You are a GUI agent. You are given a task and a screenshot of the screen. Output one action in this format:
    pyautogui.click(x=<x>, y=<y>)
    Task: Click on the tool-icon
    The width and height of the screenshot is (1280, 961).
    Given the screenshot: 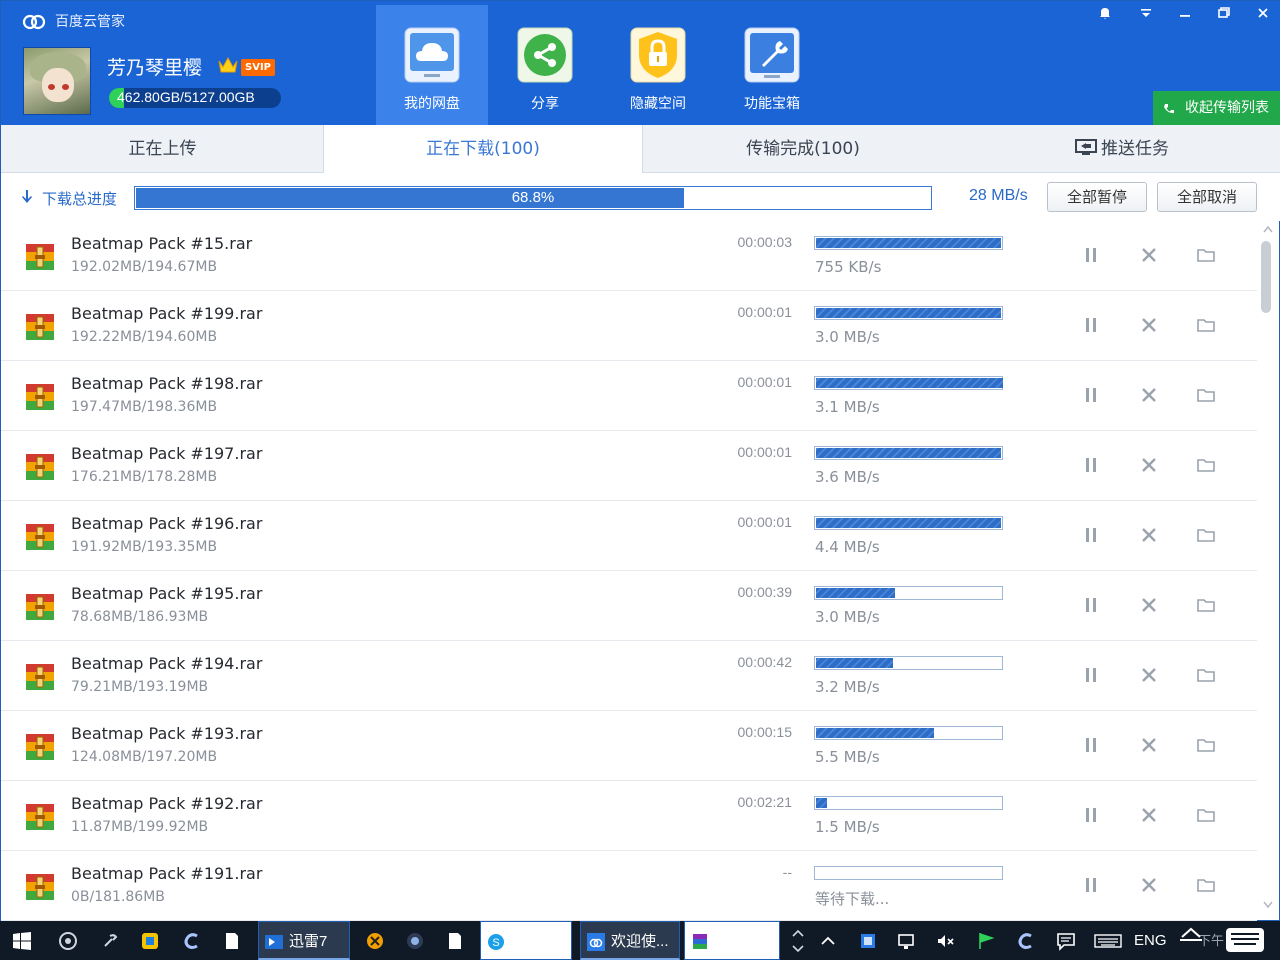 What is the action you would take?
    pyautogui.click(x=110, y=941)
    